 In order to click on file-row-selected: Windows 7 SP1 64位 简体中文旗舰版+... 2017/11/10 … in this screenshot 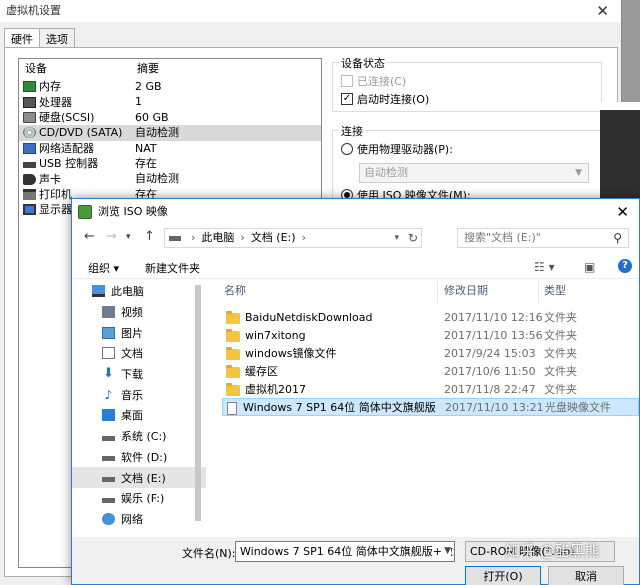, I will do `click(430, 407)`.